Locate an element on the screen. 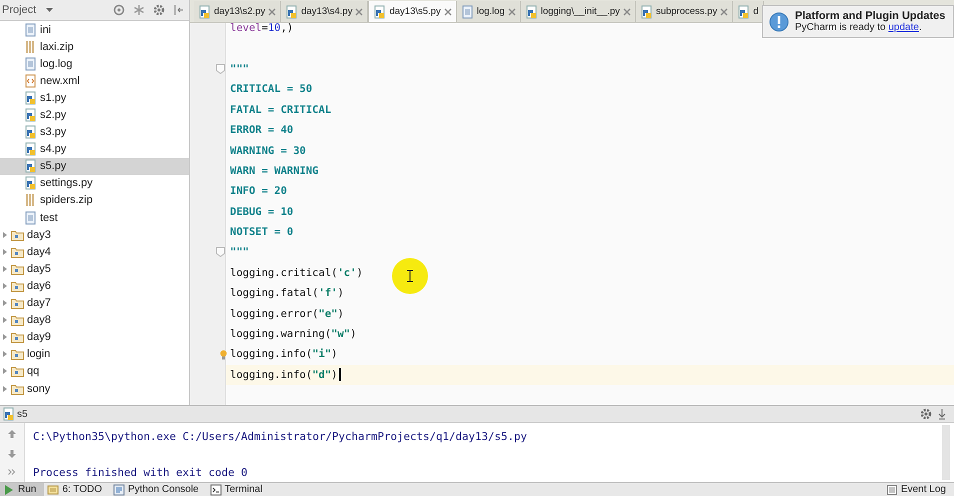 This screenshot has height=496, width=954. target-icon is located at coordinates (119, 10).